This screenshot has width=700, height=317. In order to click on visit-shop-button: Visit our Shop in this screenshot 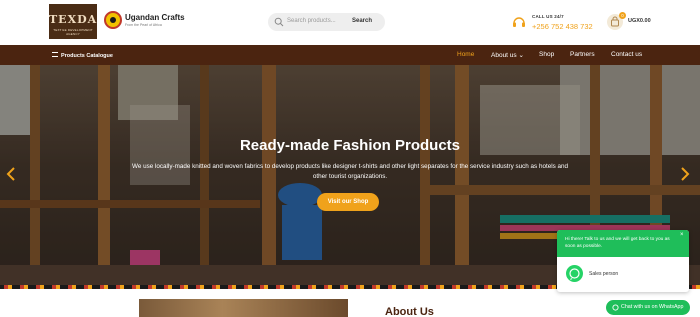, I will do `click(348, 202)`.